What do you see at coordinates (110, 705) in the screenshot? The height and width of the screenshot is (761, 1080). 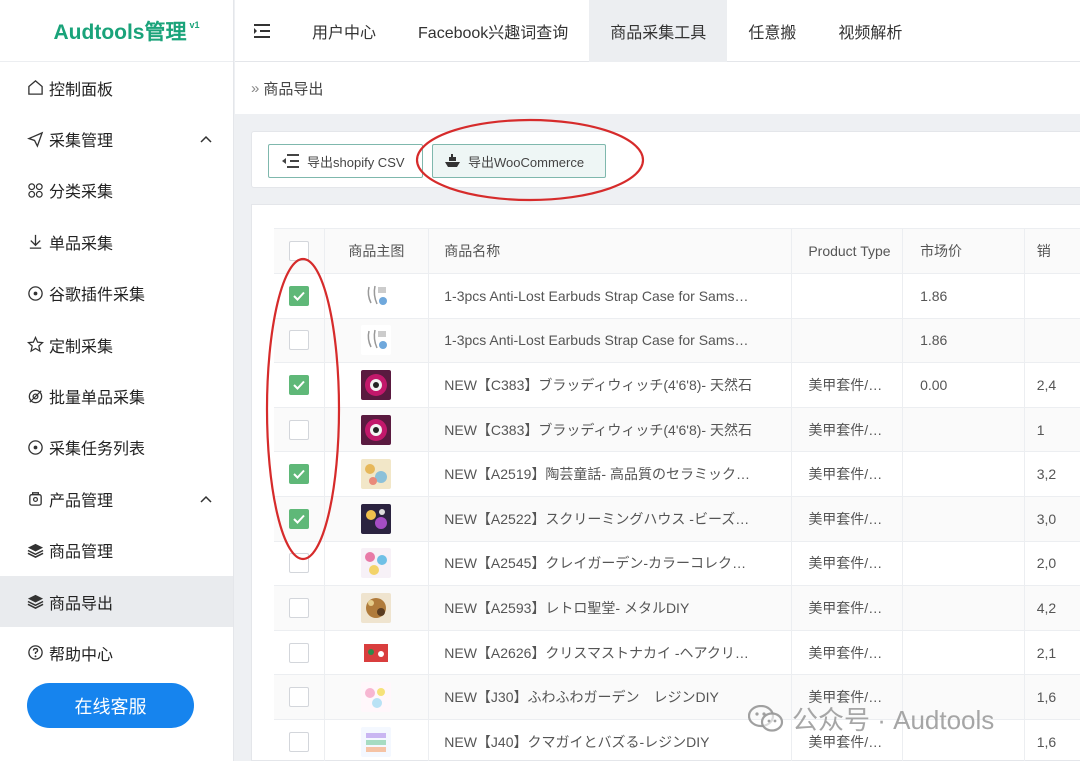 I see `online-service-button: 在线客服` at bounding box center [110, 705].